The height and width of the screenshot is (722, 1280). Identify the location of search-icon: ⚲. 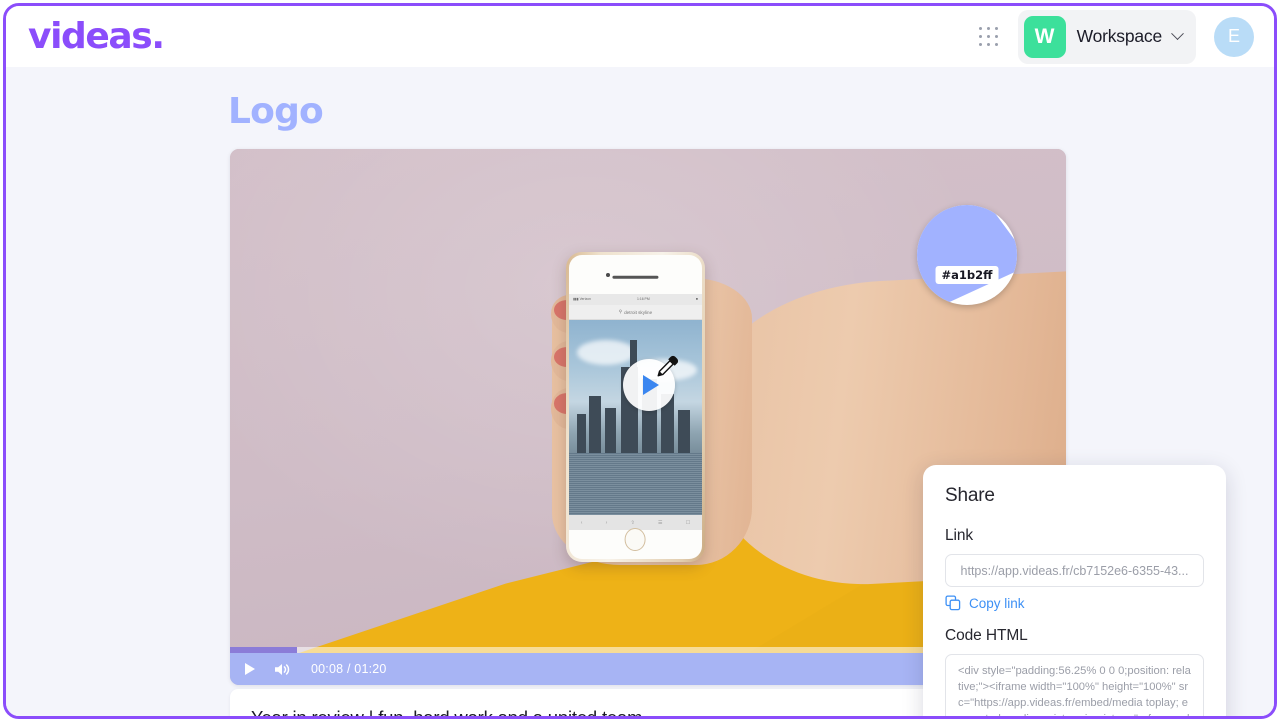
(620, 312).